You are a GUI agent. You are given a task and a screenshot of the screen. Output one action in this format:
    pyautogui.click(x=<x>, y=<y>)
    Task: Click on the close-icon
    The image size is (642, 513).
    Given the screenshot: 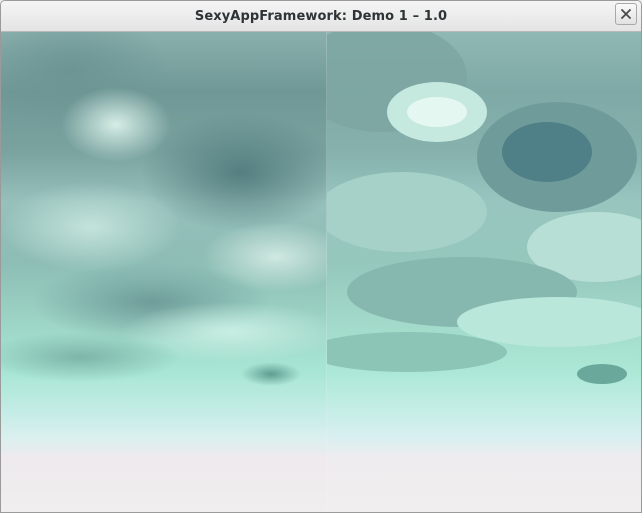 What is the action you would take?
    pyautogui.click(x=626, y=14)
    